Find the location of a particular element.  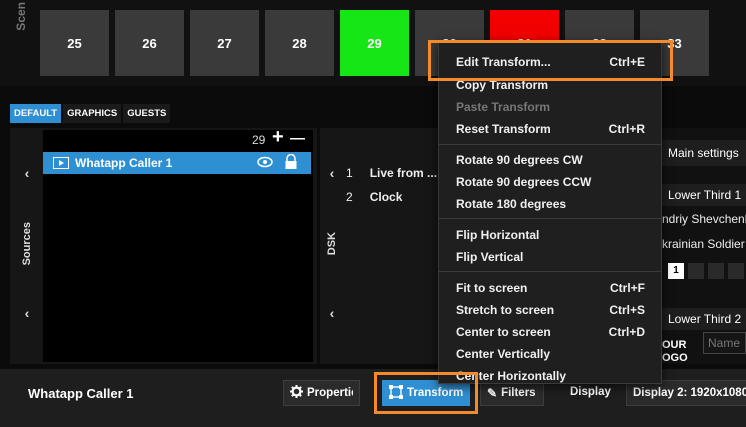

menu-item-rotate-ccw: Rotate 90 degrees CCW is located at coordinates (550, 182).